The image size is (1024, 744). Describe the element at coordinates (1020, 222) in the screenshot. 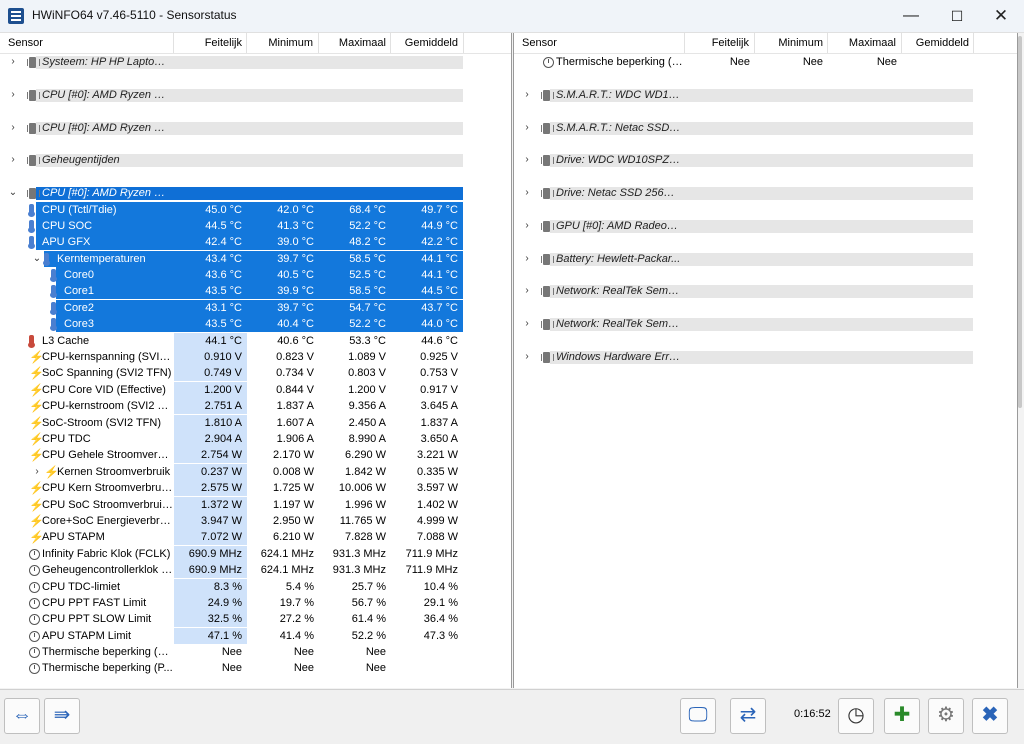

I see `scrollbar` at that location.